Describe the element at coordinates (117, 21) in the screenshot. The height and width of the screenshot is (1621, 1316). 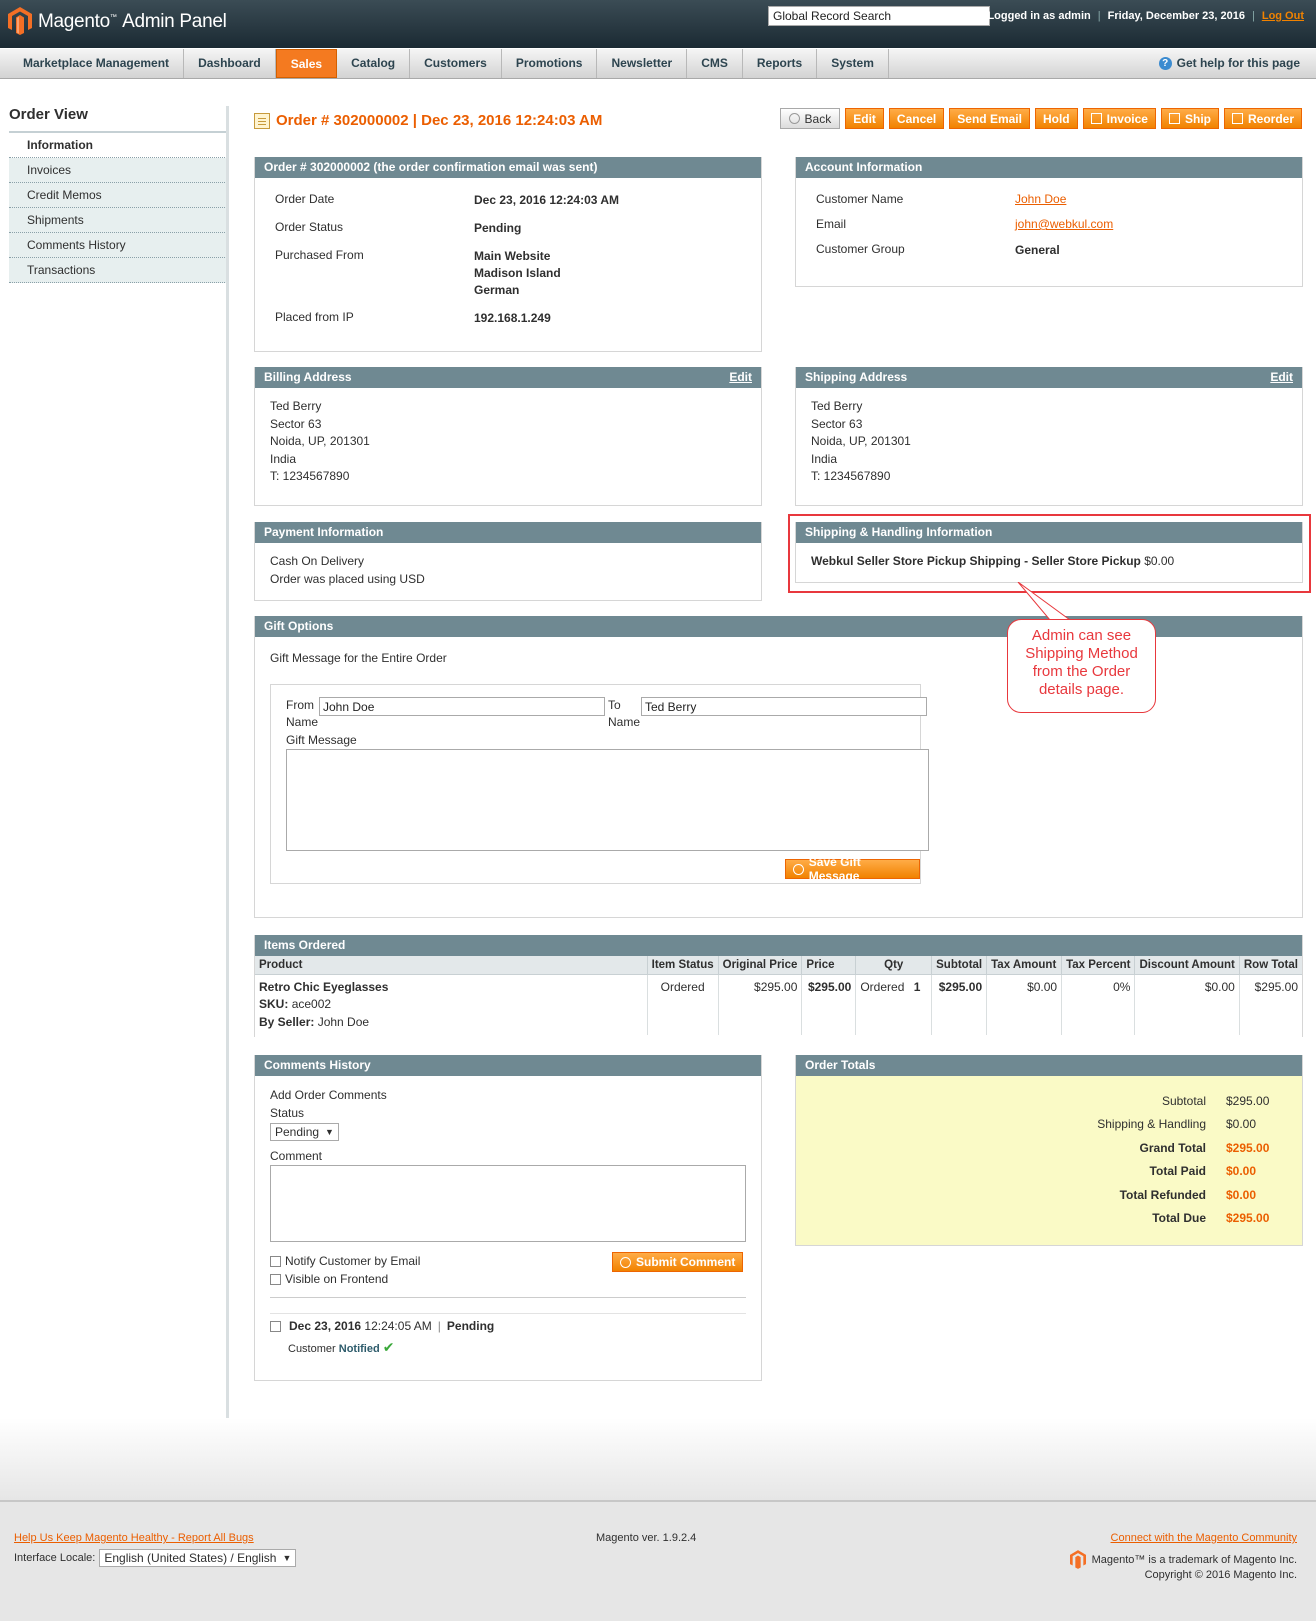
I see `logo: Magento™ Admin Panel` at that location.